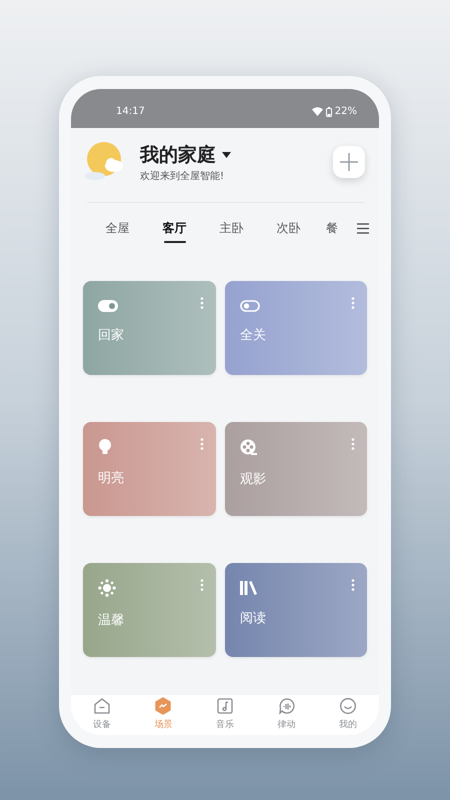 The width and height of the screenshot is (450, 800). I want to click on music-note-icon, so click(225, 706).